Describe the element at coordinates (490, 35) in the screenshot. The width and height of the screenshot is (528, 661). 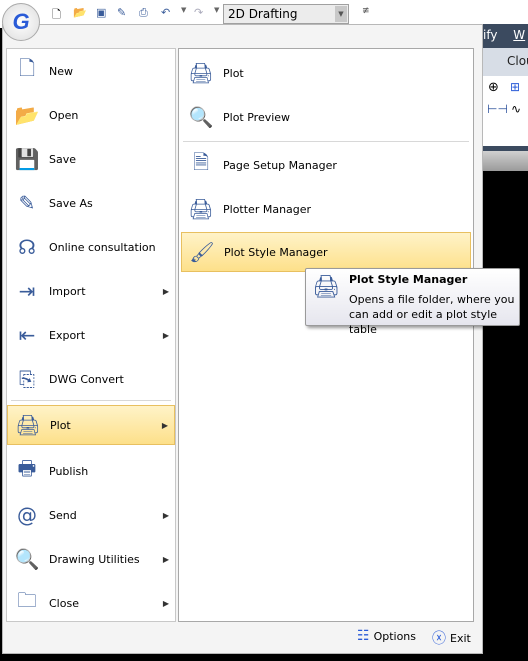
I see `menu-fragment: ify` at that location.